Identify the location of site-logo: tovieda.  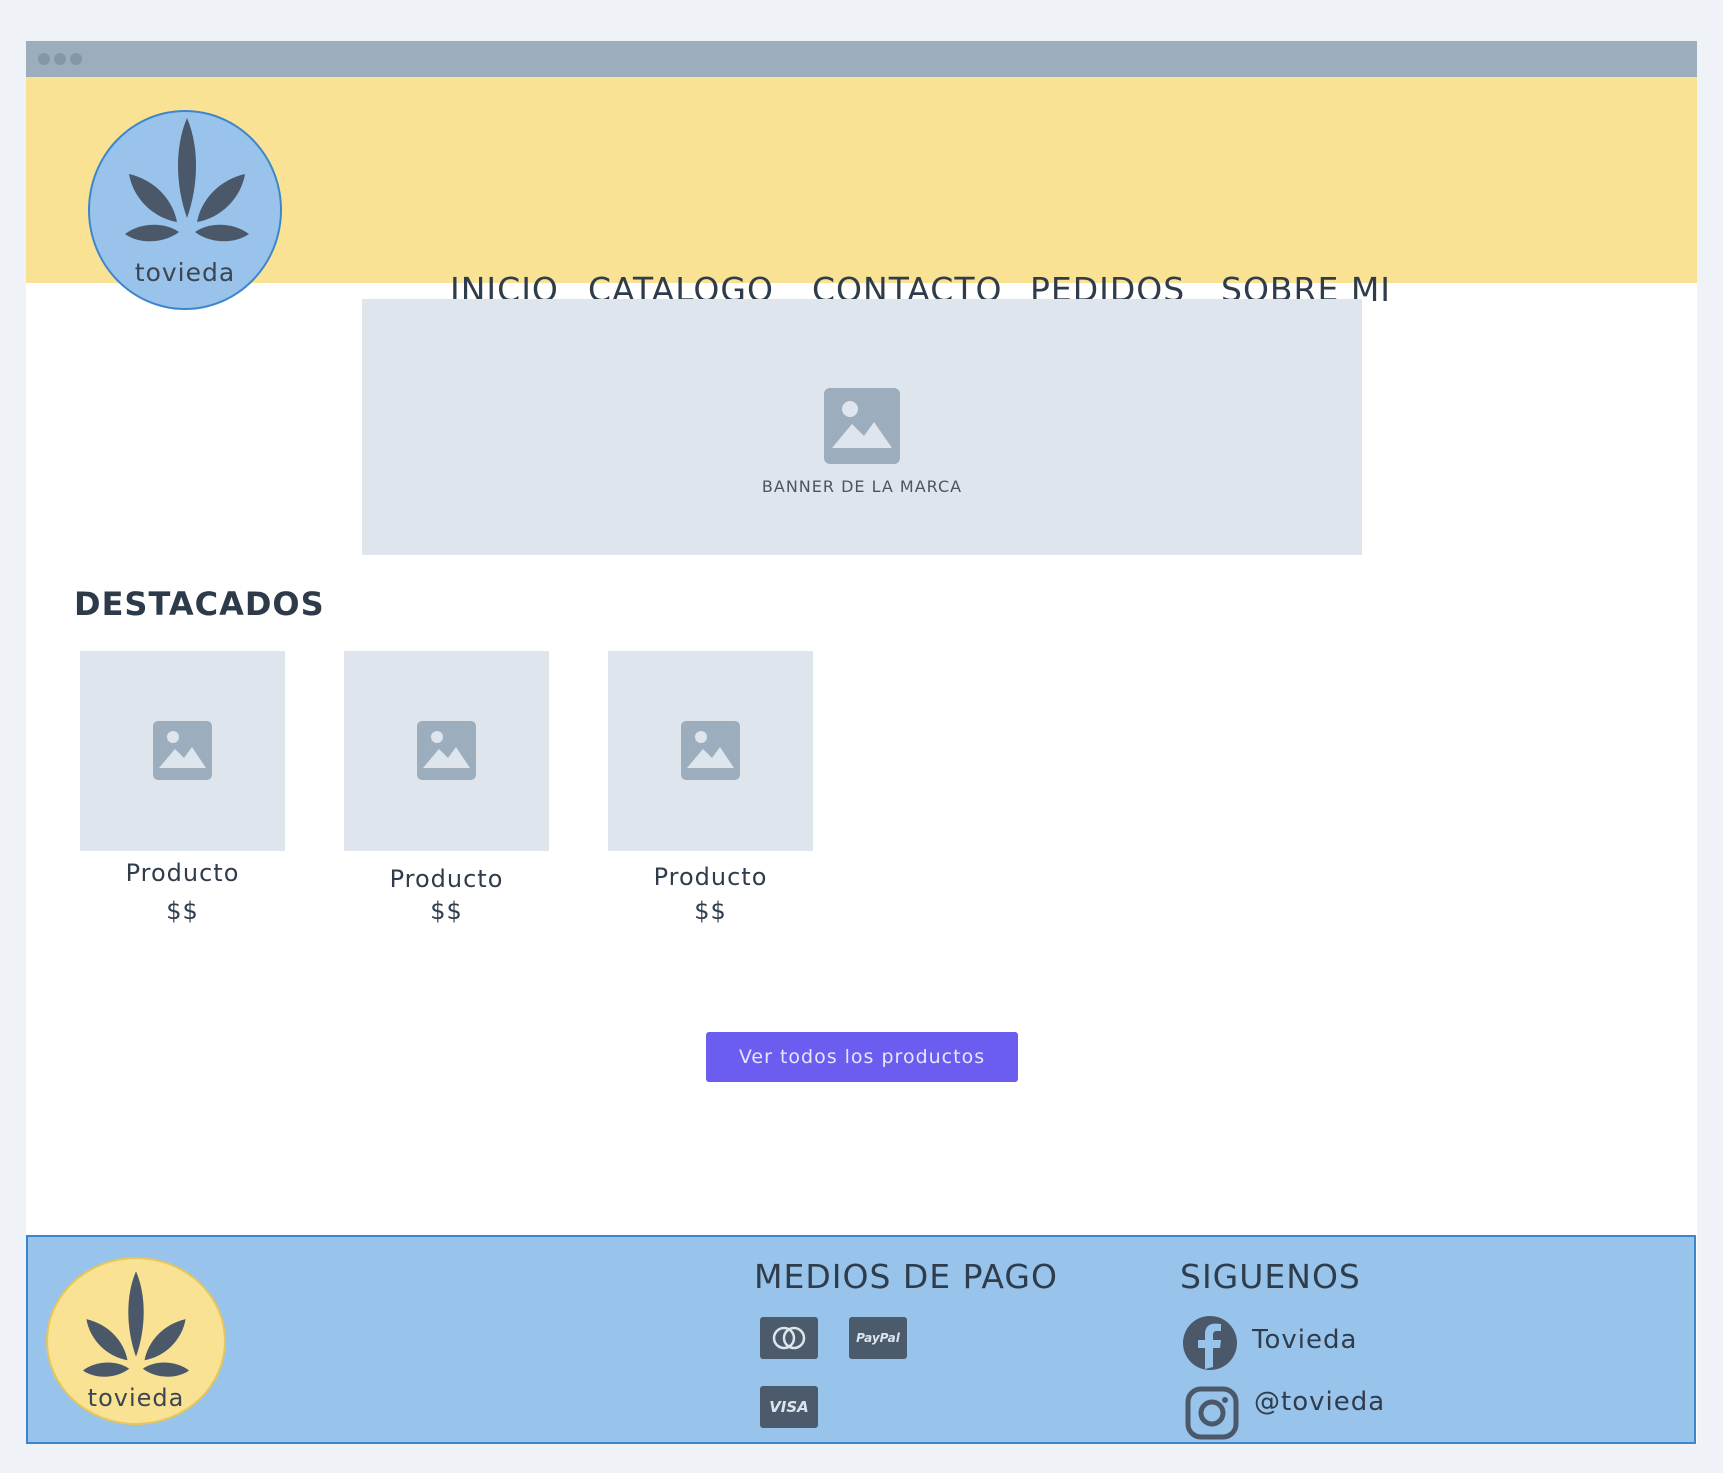
(185, 210).